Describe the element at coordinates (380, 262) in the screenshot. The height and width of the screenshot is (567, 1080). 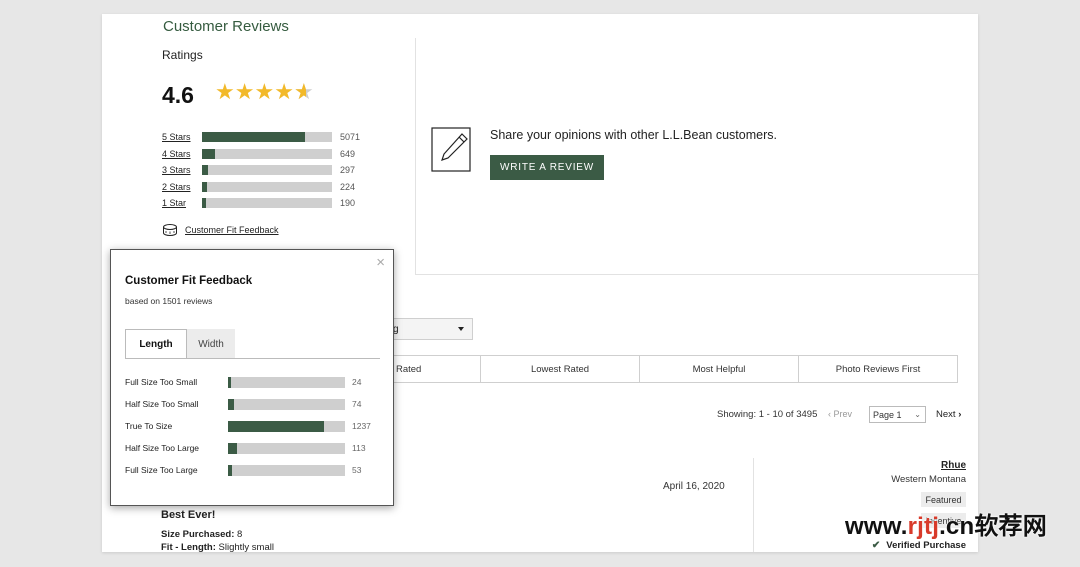
I see `close-icon: ×` at that location.